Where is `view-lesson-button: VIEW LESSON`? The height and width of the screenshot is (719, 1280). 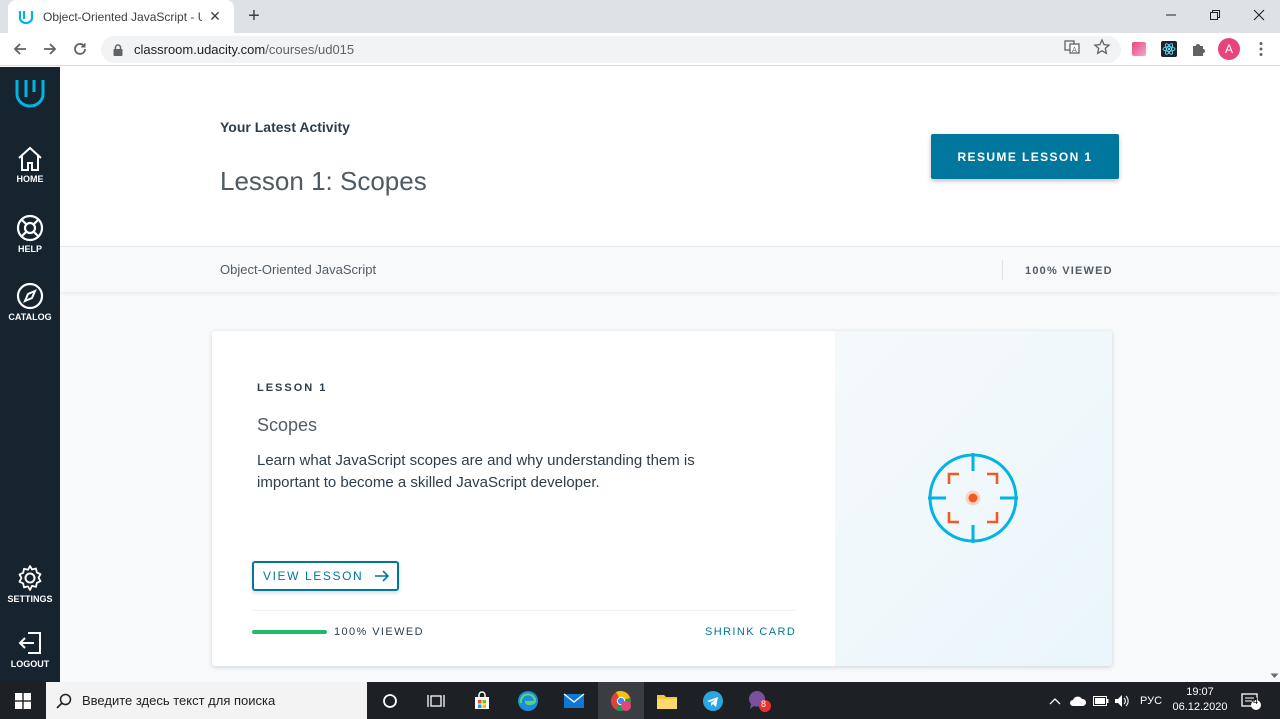
view-lesson-button: VIEW LESSON is located at coordinates (325, 576).